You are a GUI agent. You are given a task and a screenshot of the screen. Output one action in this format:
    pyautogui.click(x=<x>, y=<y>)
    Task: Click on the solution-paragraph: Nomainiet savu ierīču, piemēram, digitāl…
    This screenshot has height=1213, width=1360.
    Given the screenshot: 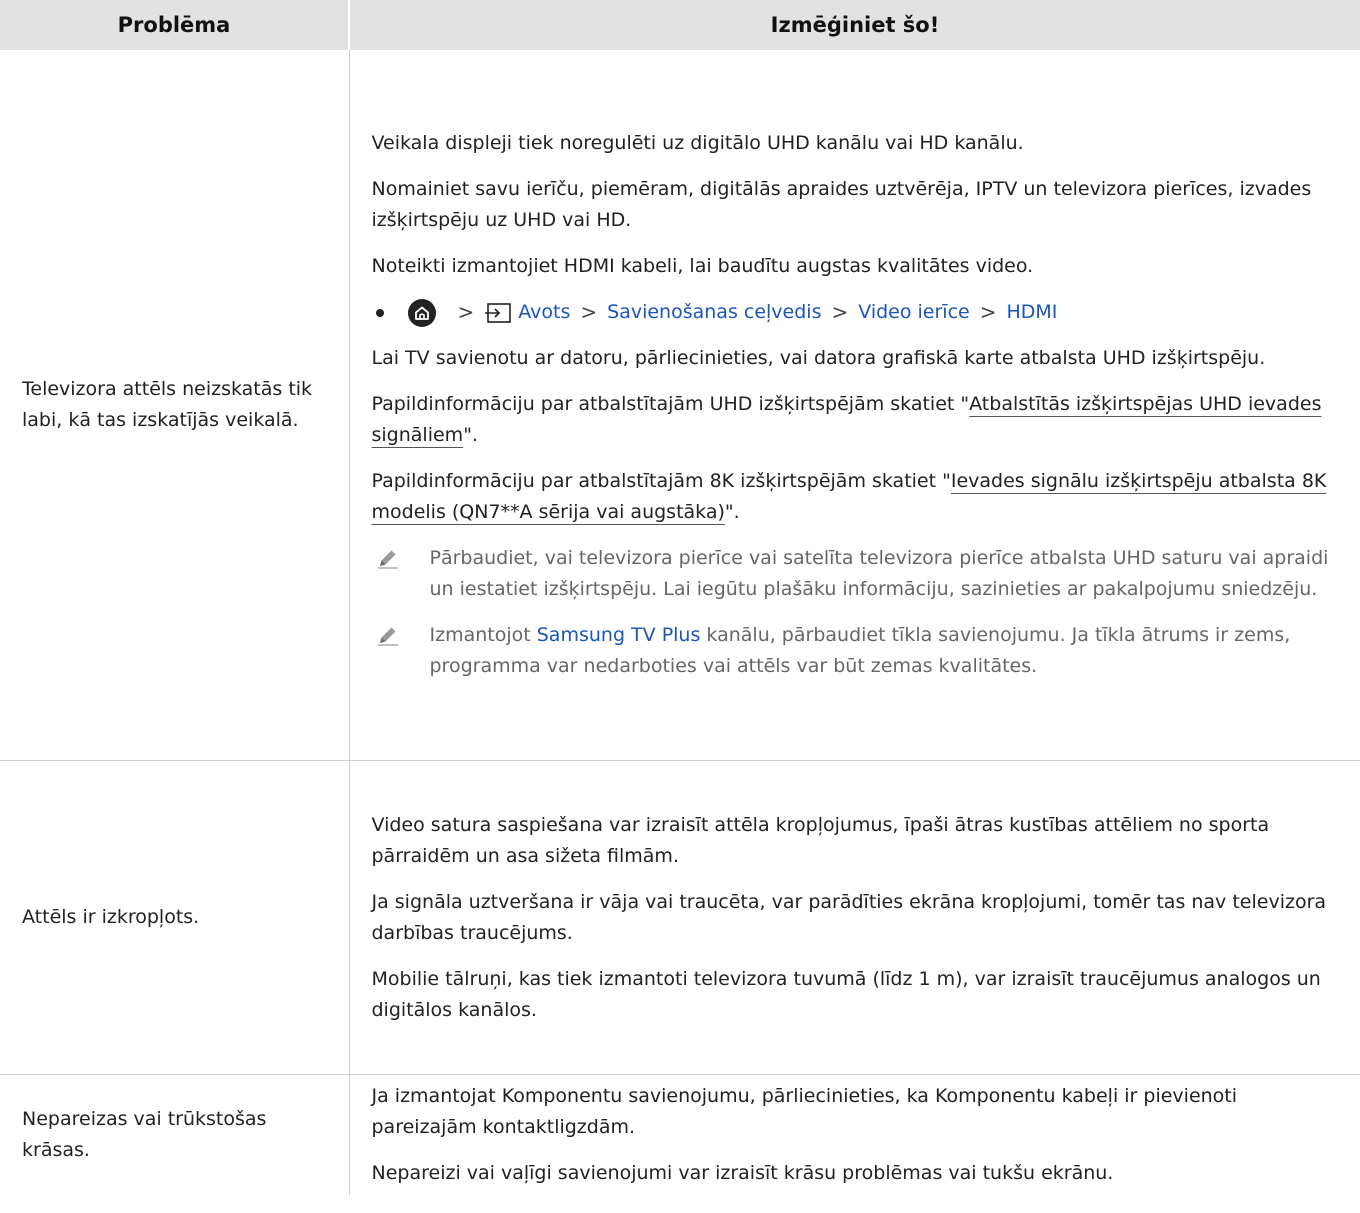 What is the action you would take?
    pyautogui.click(x=841, y=204)
    